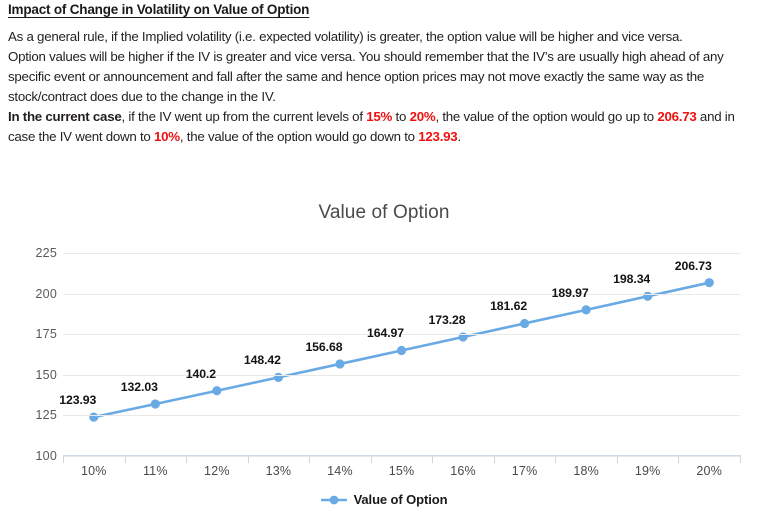 The image size is (768, 527). Describe the element at coordinates (586, 471) in the screenshot. I see `x-axis-tick-label: 18%` at that location.